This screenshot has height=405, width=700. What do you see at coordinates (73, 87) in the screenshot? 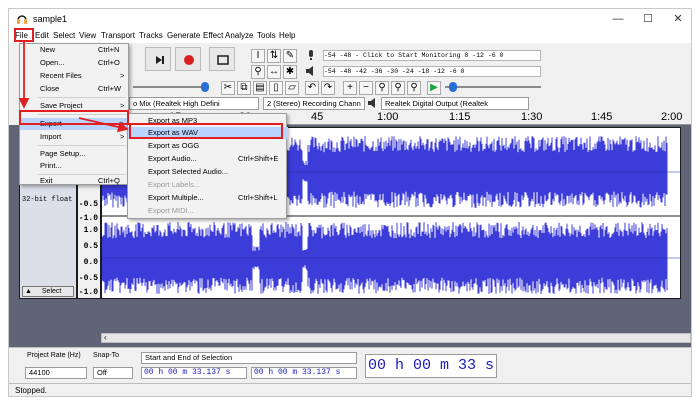
I see `annotation-arrows` at bounding box center [73, 87].